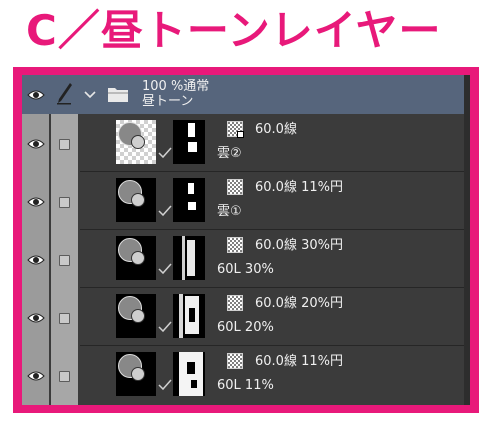  Describe the element at coordinates (64, 93) in the screenshot. I see `pen-icon` at that location.